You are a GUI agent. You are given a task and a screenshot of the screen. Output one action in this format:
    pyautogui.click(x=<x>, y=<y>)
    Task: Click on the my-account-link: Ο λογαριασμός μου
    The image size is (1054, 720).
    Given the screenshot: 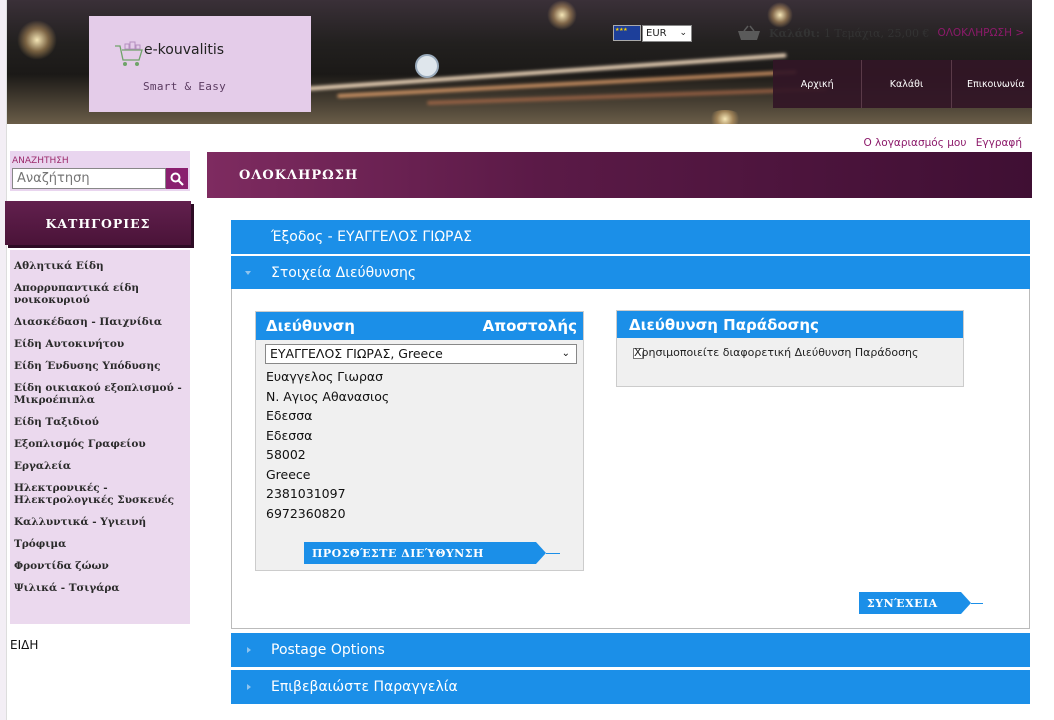 What is the action you would take?
    pyautogui.click(x=914, y=143)
    